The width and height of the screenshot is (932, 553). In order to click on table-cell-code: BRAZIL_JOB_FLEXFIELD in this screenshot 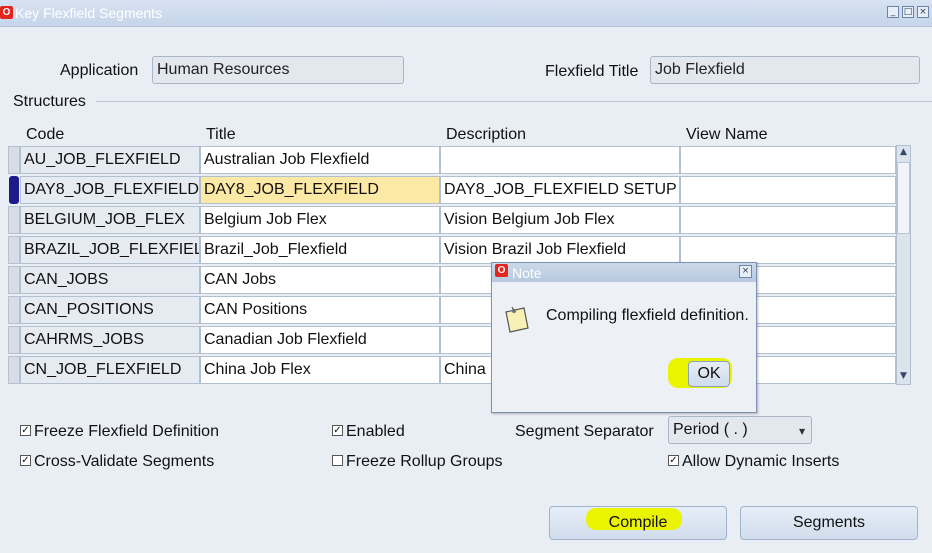, I will do `click(110, 250)`.